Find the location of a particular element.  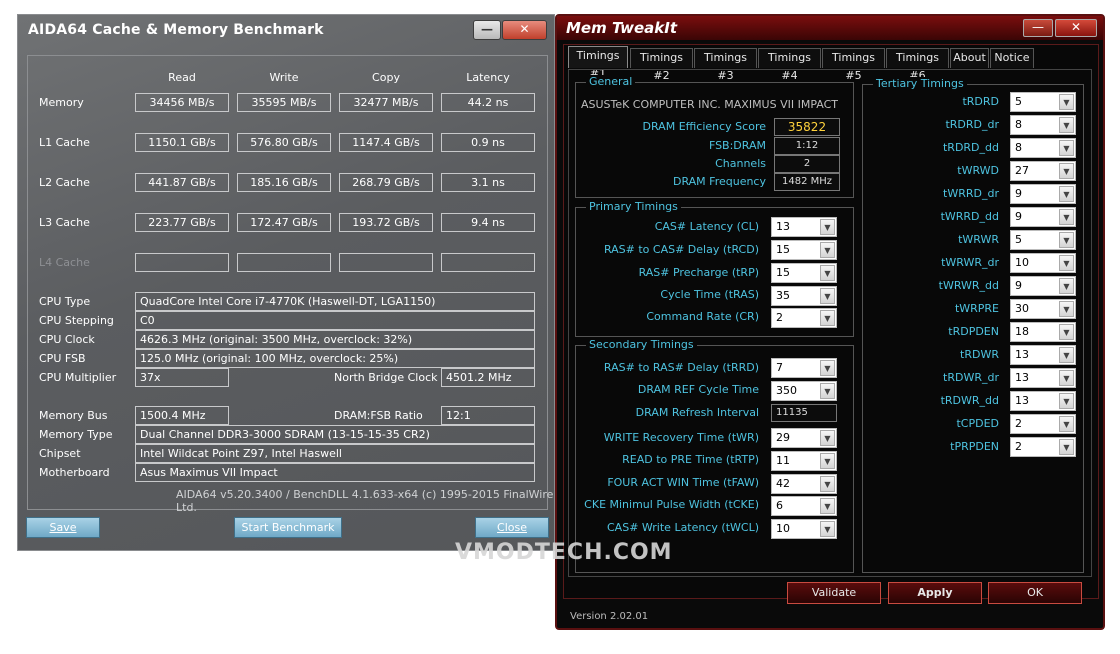

l1-copy-value: 1147.4 GB/s is located at coordinates (386, 142).